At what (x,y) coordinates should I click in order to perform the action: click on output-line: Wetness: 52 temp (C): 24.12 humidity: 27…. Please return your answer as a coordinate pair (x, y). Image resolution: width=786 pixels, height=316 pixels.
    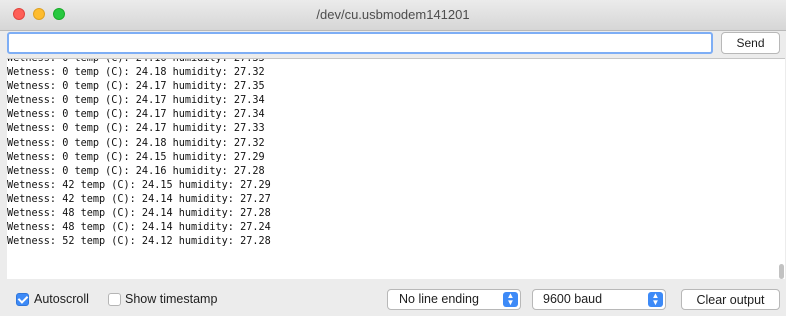
    Looking at the image, I should click on (139, 242).